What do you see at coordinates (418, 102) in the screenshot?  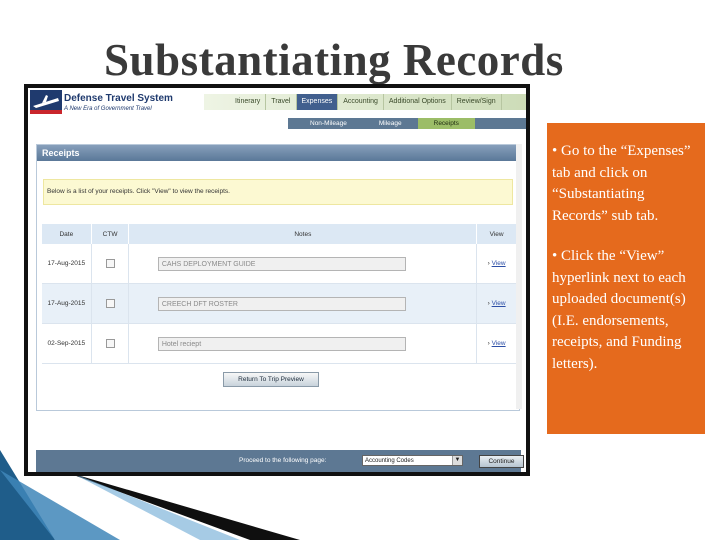 I see `tab-additional-options: Additional Options` at bounding box center [418, 102].